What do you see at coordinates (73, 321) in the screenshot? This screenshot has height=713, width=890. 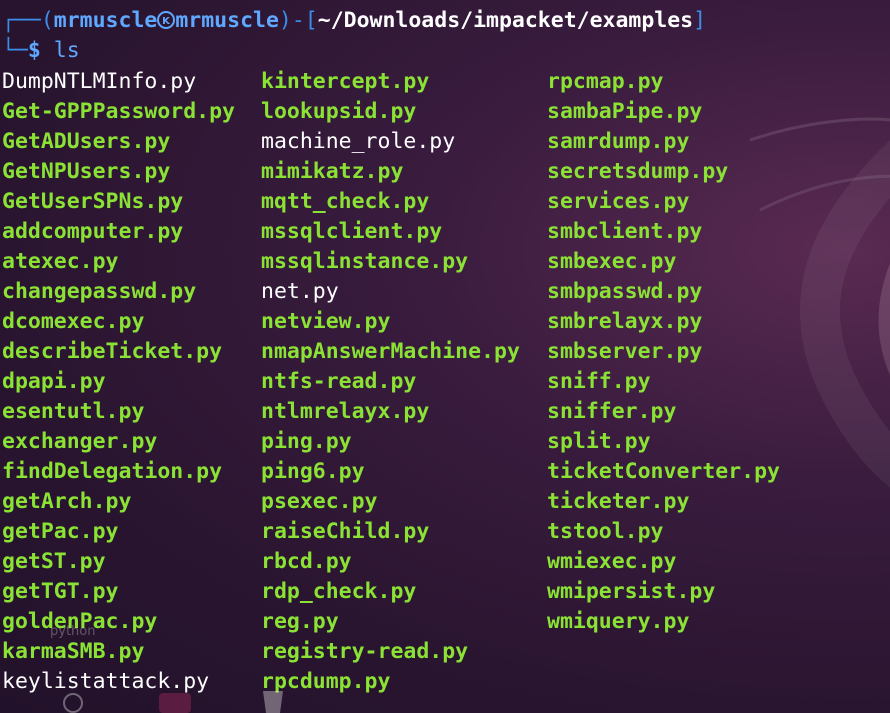 I see `file-entry: dcomexec.py` at bounding box center [73, 321].